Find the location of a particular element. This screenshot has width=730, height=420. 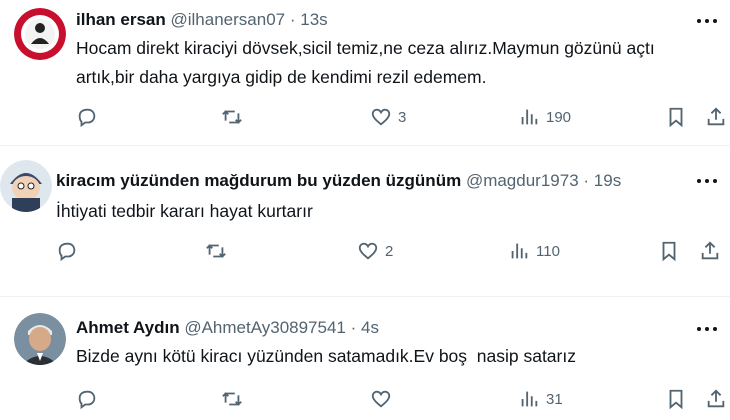

like-button: 3 is located at coordinates (388, 117).